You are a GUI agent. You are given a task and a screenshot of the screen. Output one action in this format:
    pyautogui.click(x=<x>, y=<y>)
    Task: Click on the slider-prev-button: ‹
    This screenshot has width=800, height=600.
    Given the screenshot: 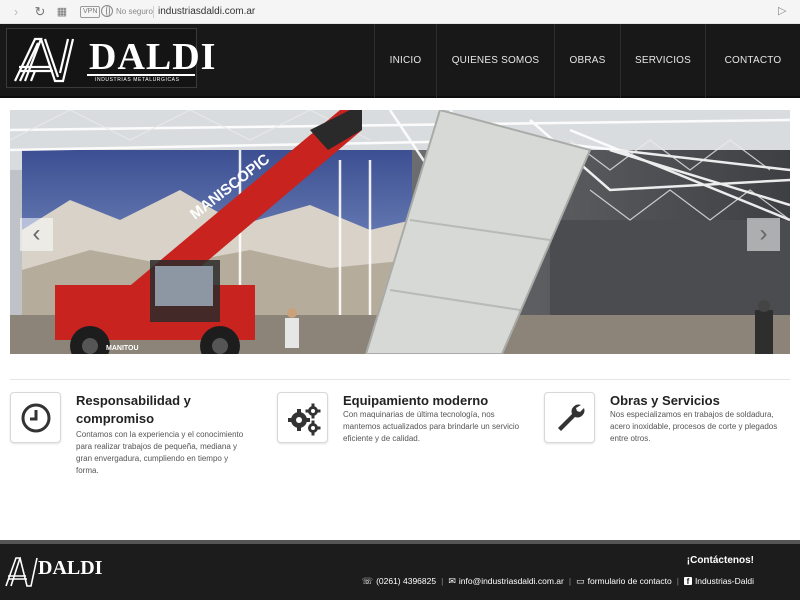 What is the action you would take?
    pyautogui.click(x=36, y=234)
    